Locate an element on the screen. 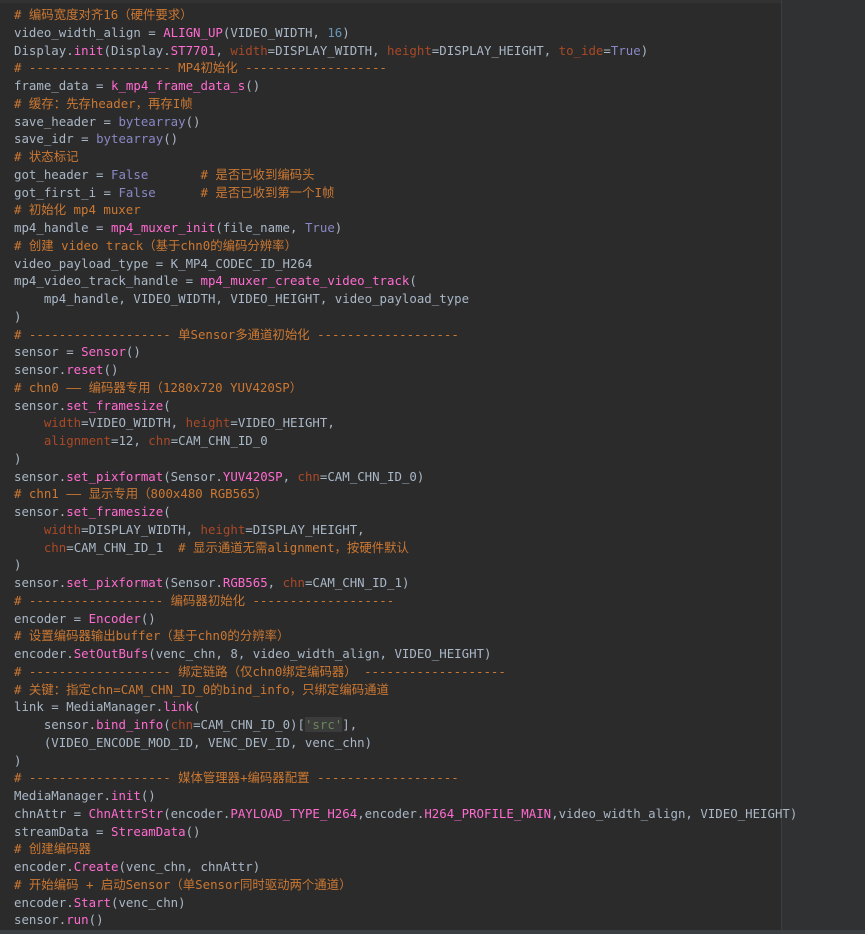 This screenshot has height=934, width=865. code-line: frame_data = k_mp4_frame_data_s() is located at coordinates (405, 86).